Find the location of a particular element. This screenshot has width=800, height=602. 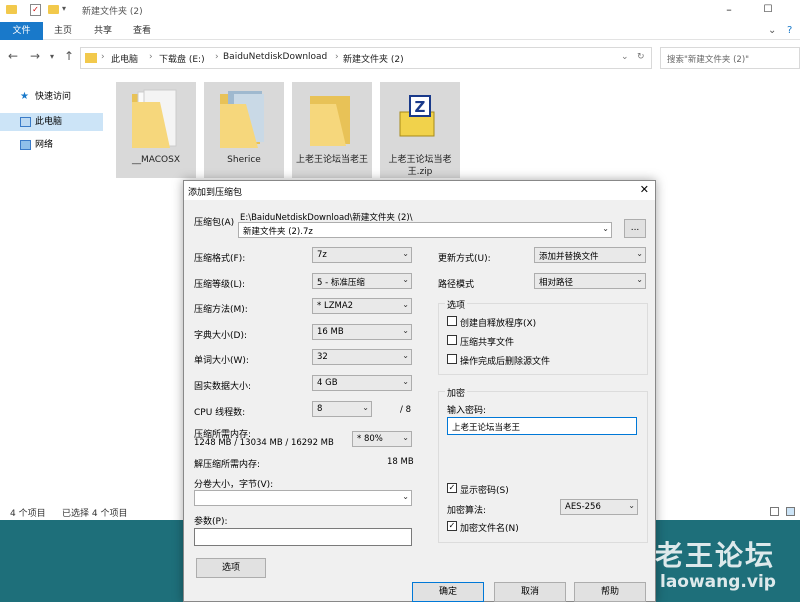

delete-source-label: 操作完成后删除源文件 is located at coordinates (505, 362).